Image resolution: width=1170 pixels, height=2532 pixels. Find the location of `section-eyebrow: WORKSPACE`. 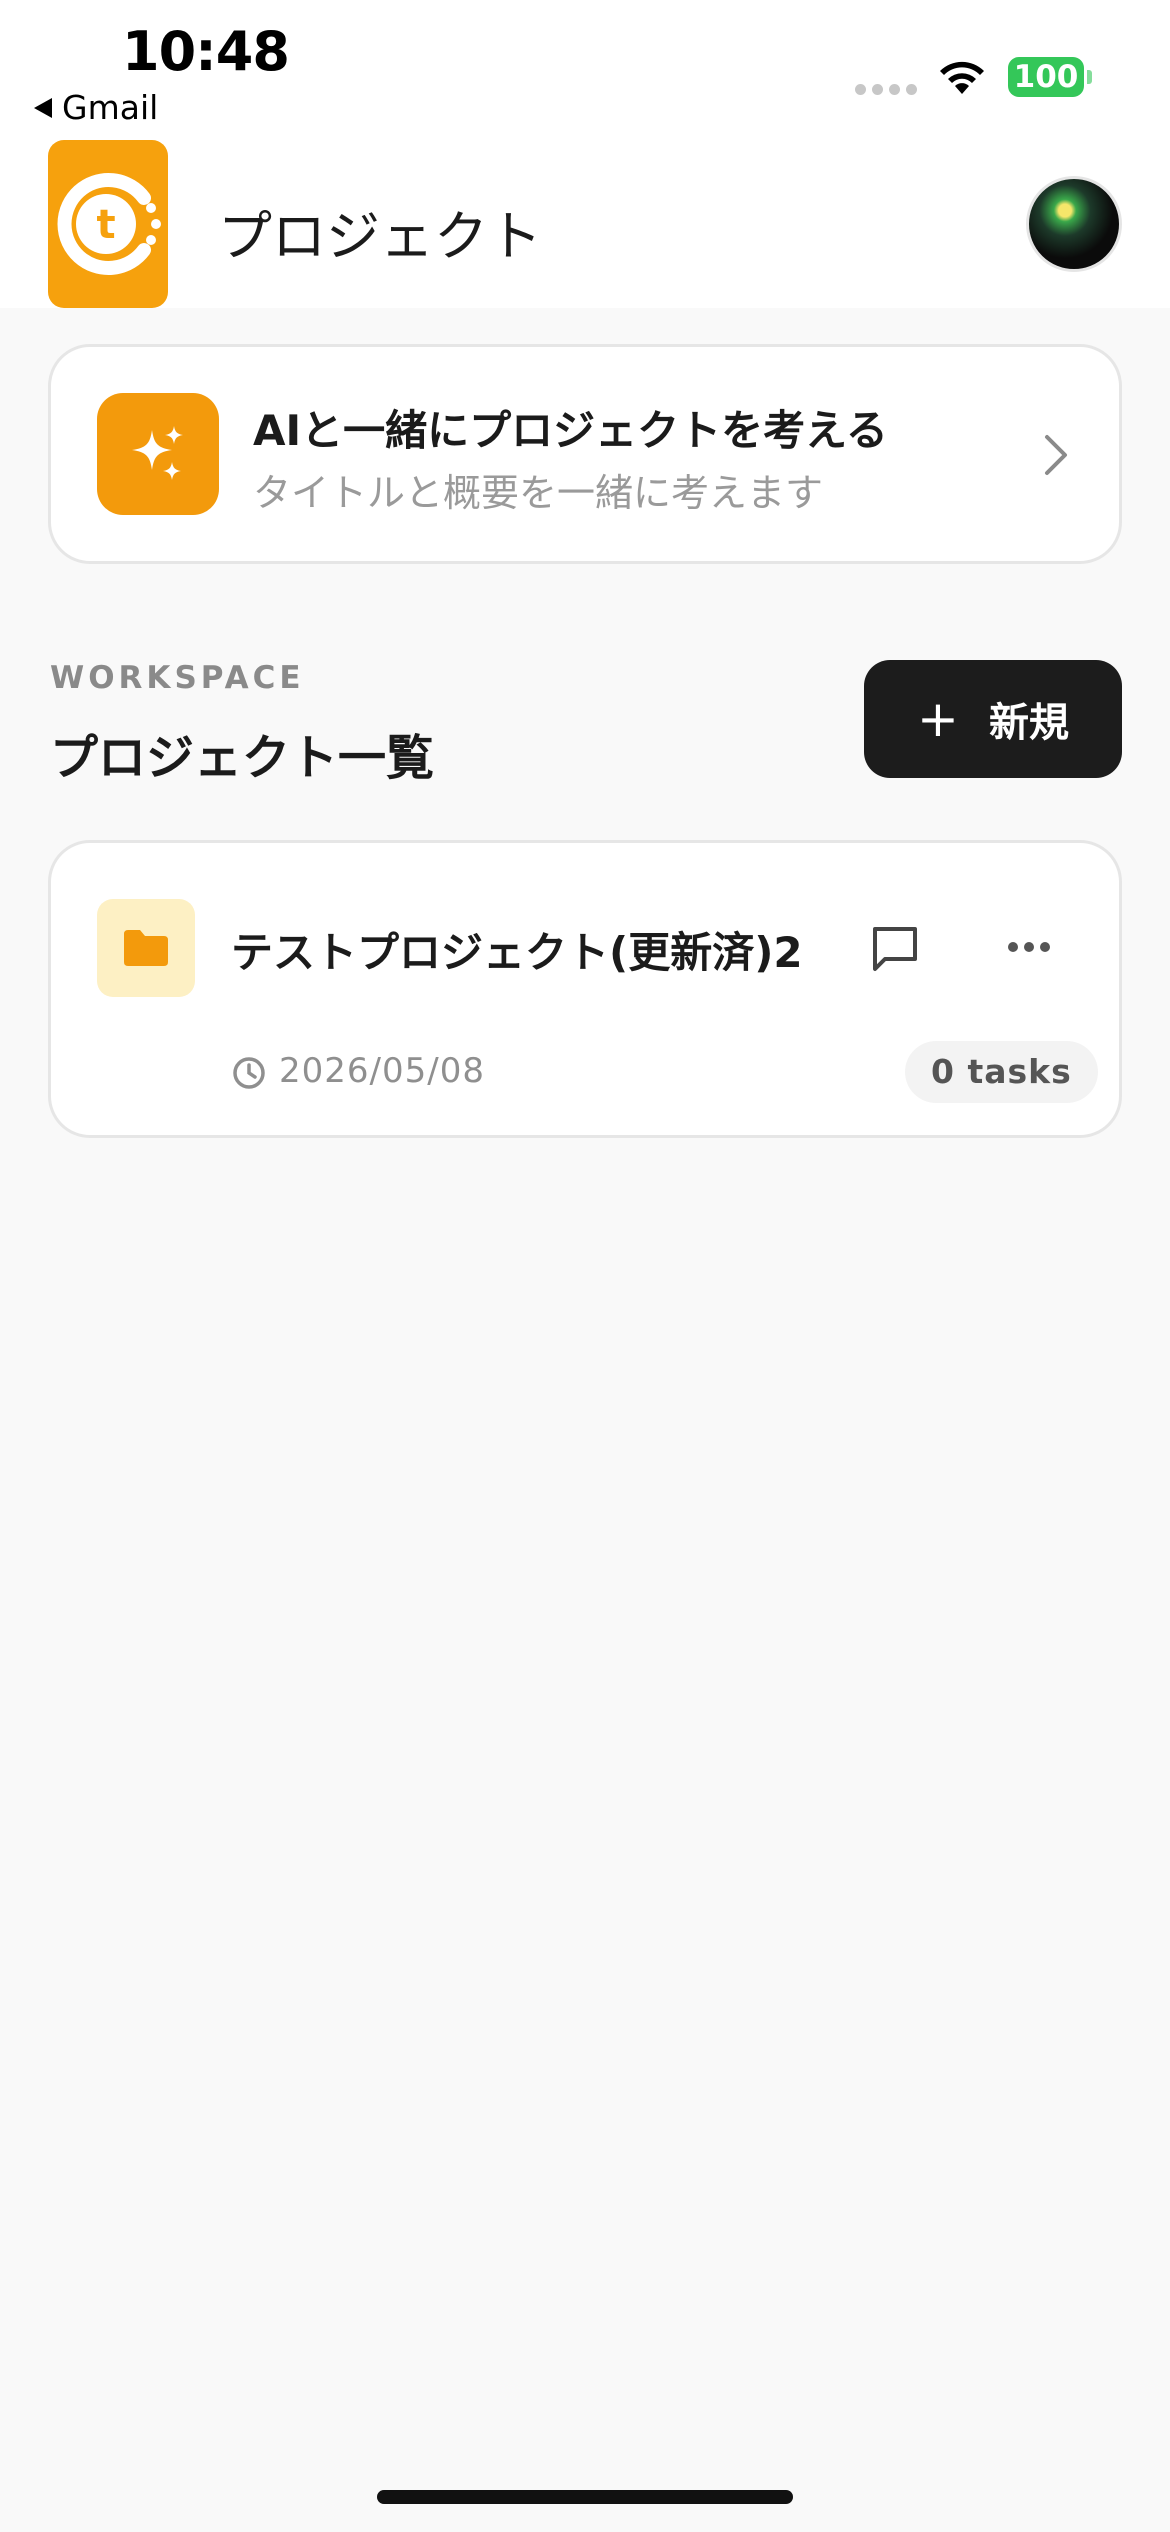

section-eyebrow: WORKSPACE is located at coordinates (177, 678).